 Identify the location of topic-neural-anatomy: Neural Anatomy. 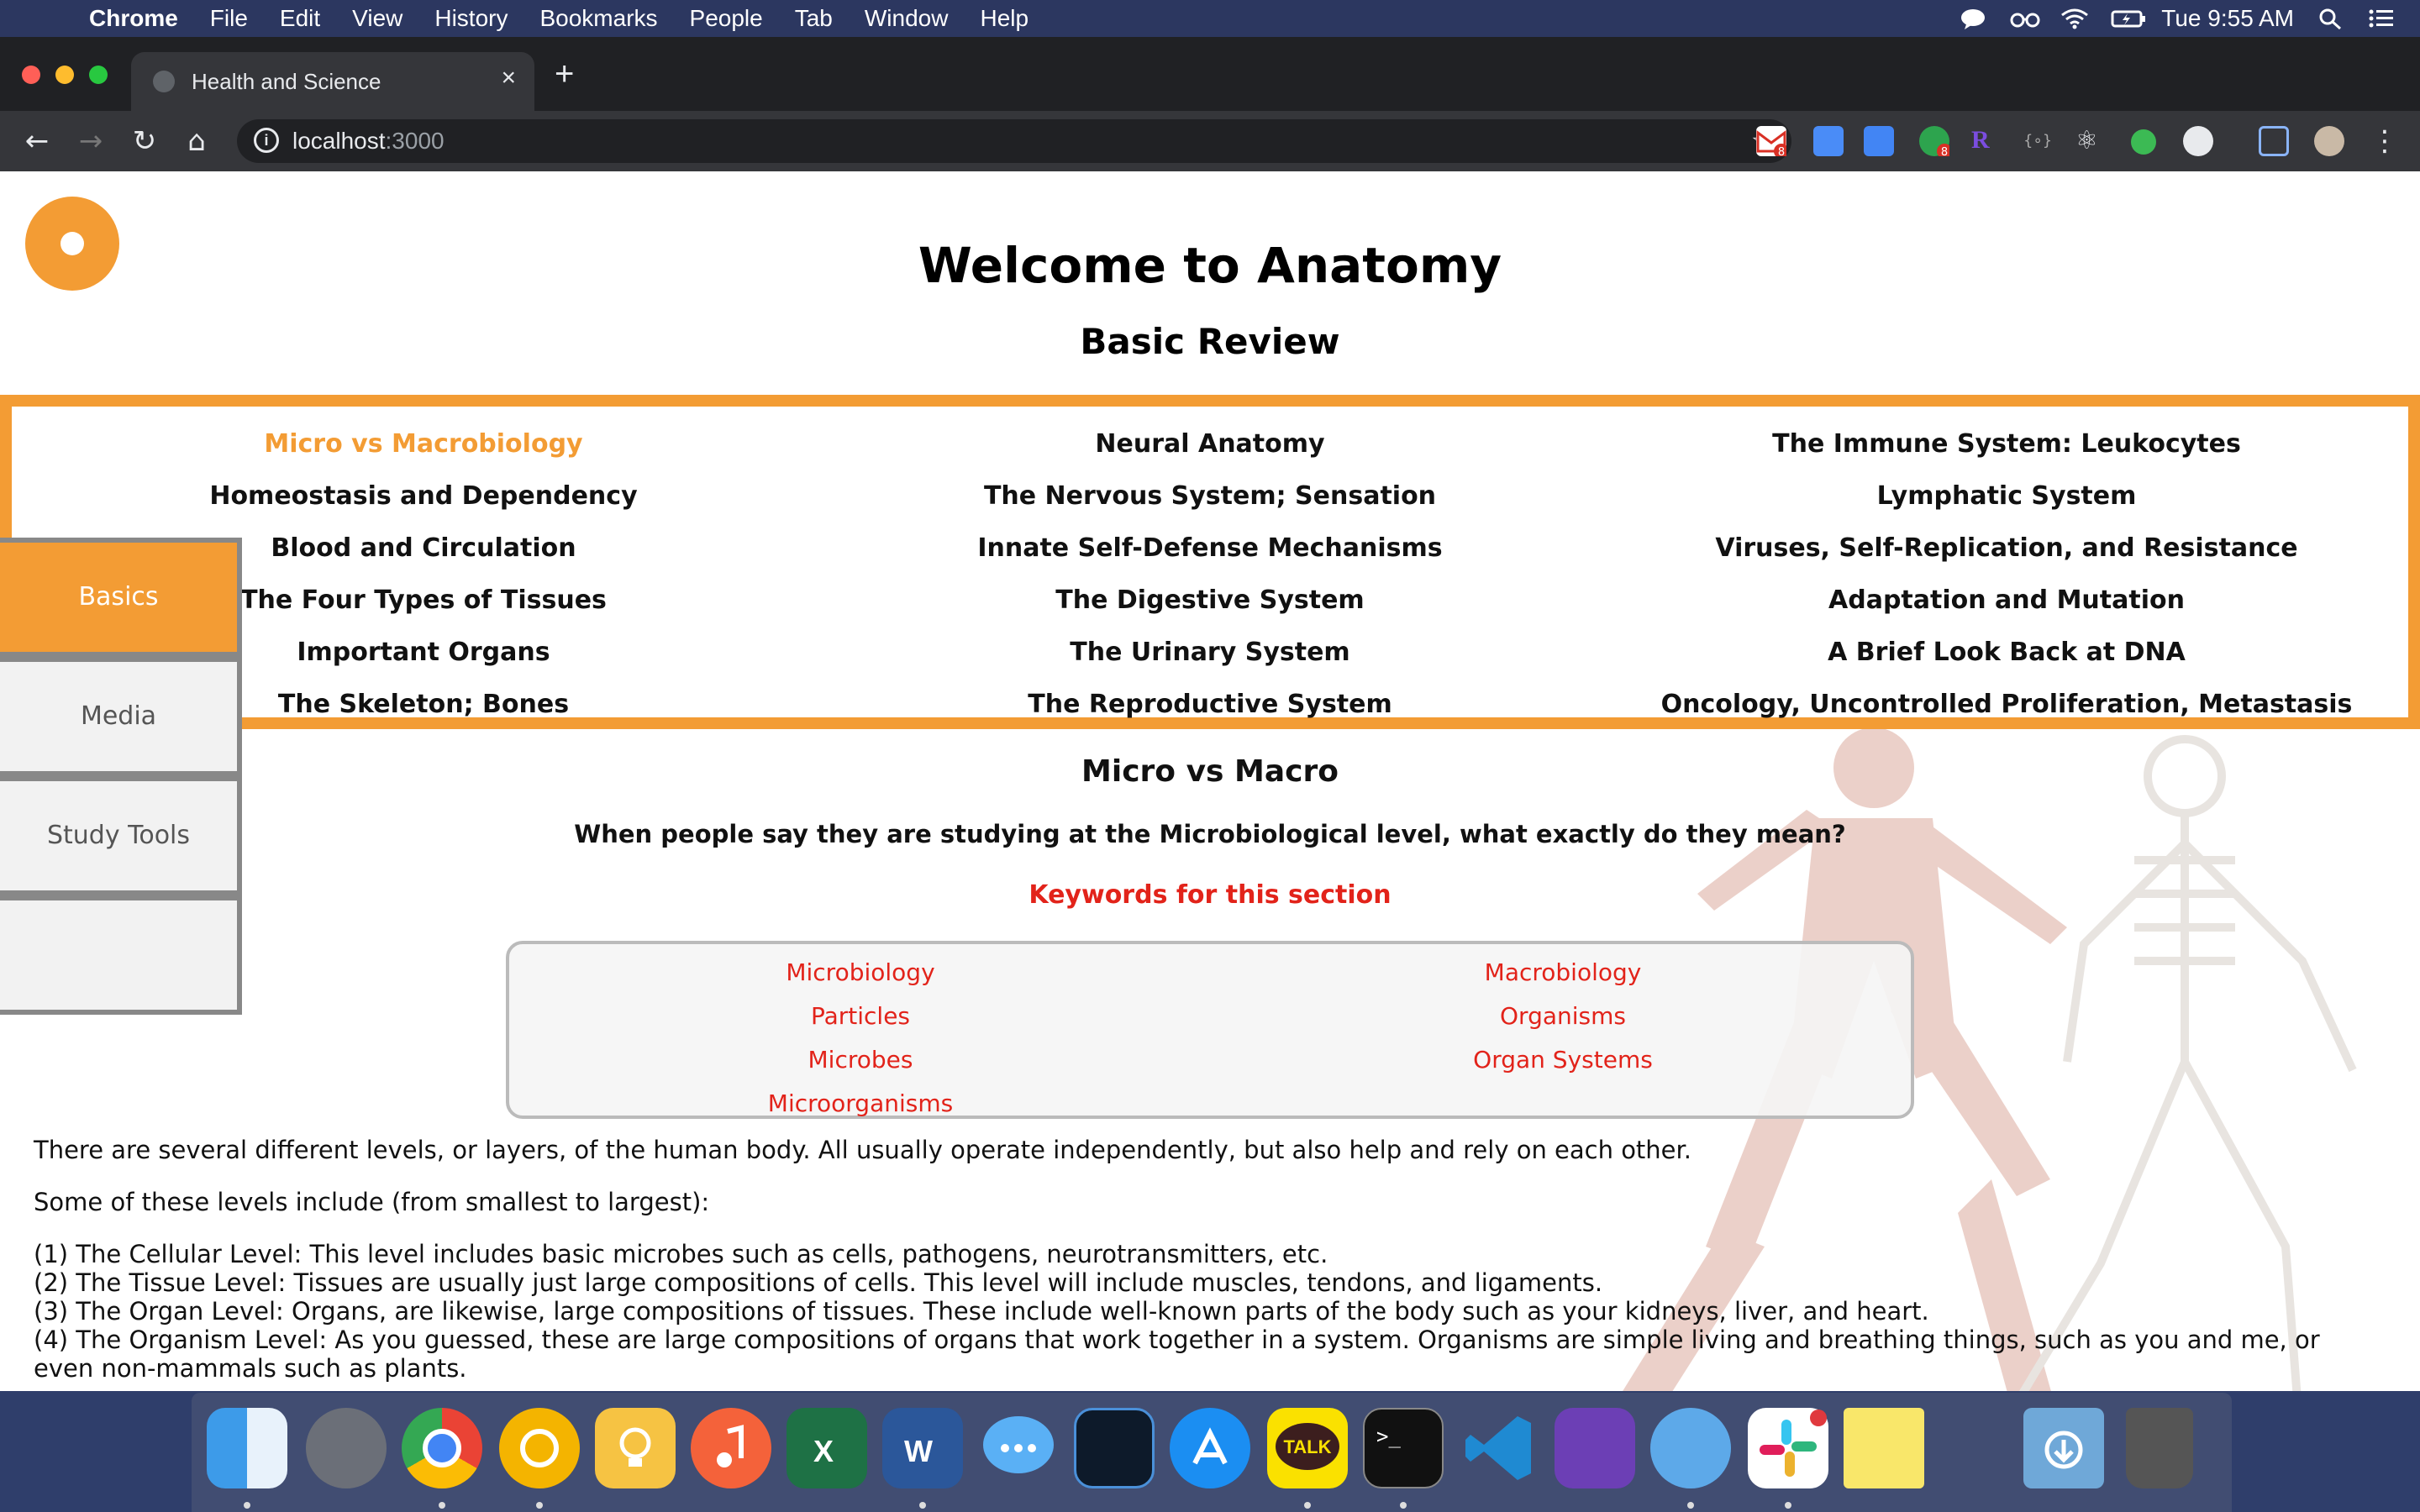
(1210, 444).